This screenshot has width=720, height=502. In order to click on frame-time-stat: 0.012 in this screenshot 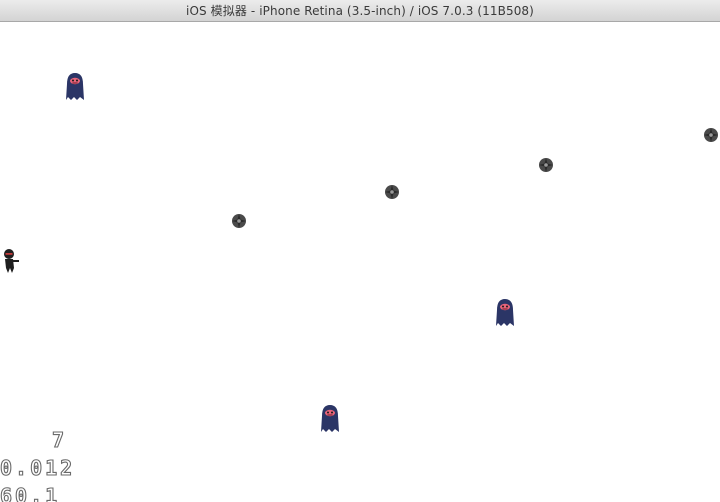, I will do `click(38, 467)`.